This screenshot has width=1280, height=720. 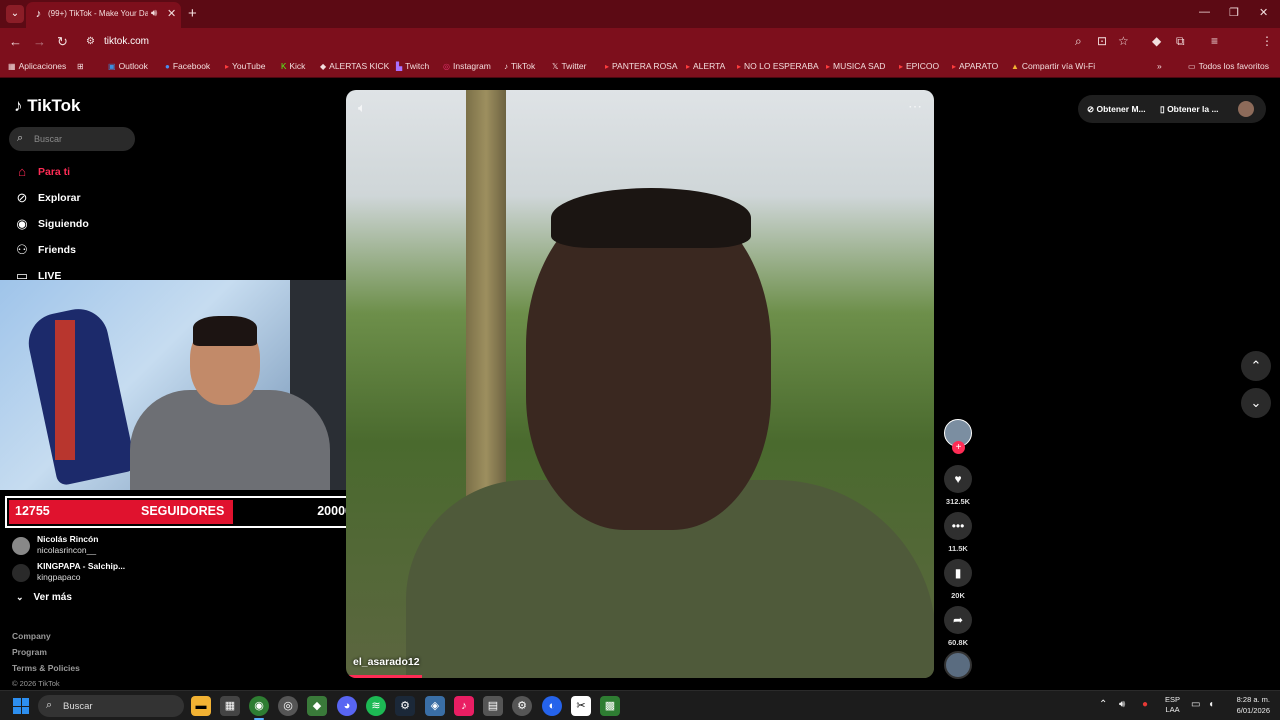 What do you see at coordinates (15, 41) in the screenshot?
I see `back-icon: ←` at bounding box center [15, 41].